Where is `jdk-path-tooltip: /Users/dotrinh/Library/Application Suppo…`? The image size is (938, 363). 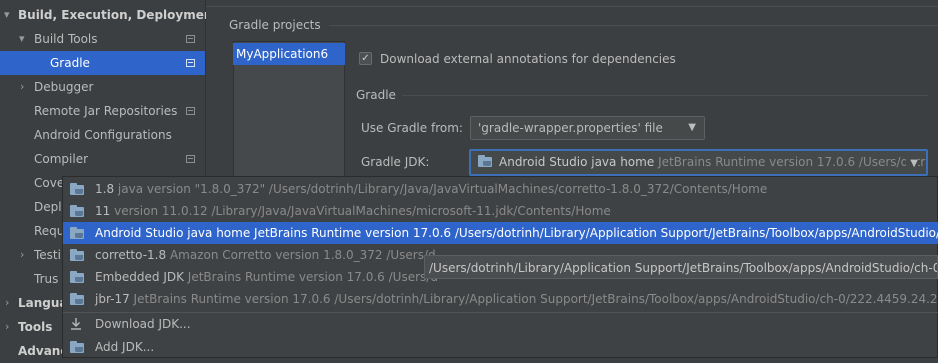
jdk-path-tooltip: /Users/dotrinh/Library/Application Suppo… is located at coordinates (681, 267).